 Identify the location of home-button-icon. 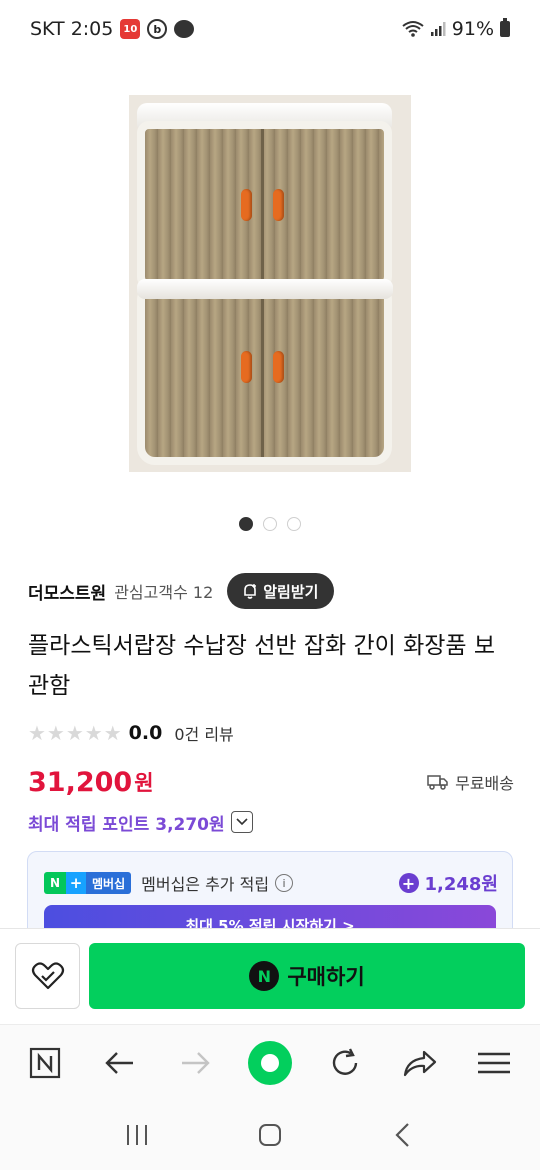
(270, 1135).